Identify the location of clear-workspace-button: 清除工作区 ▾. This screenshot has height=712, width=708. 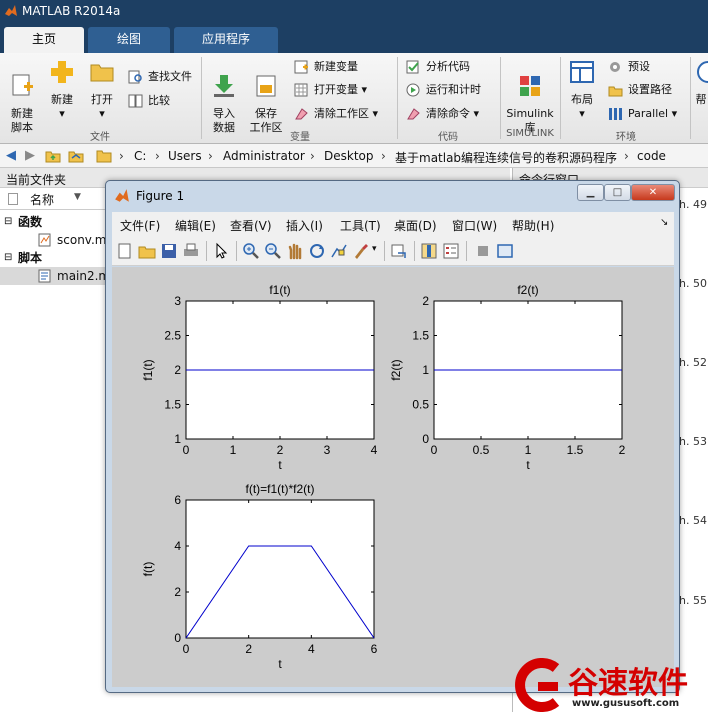
(336, 114).